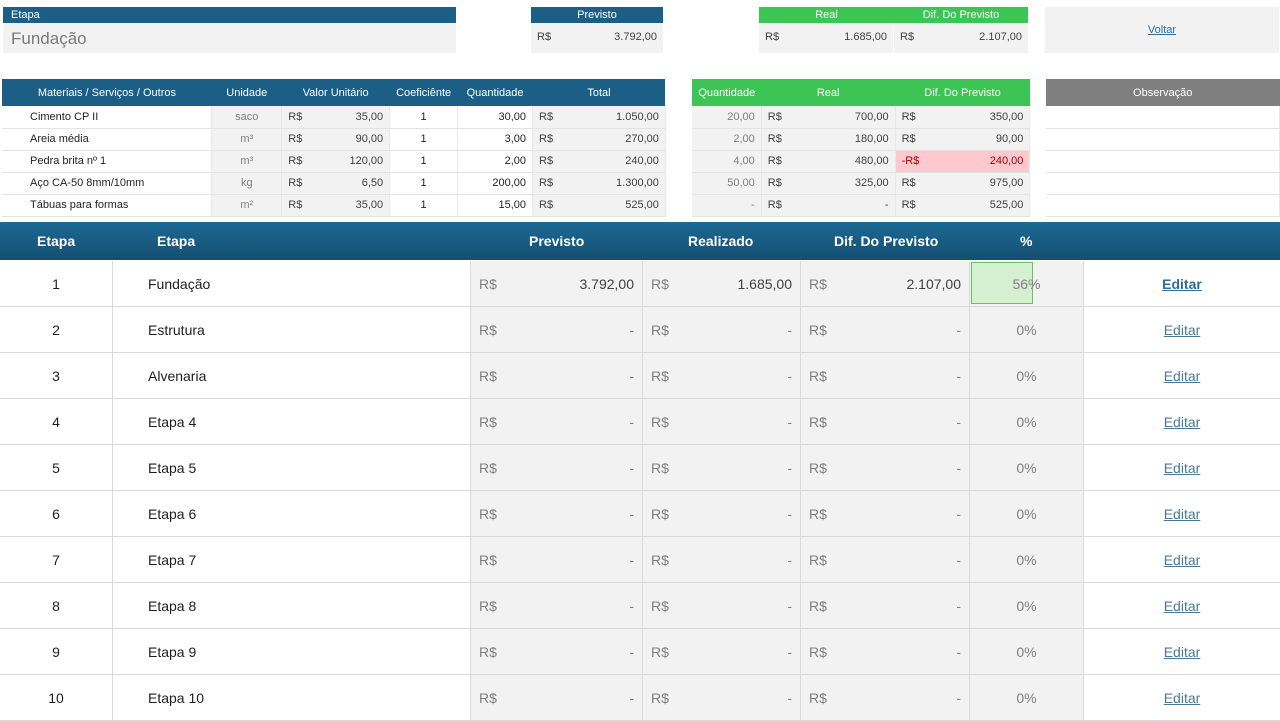 This screenshot has height=721, width=1280. What do you see at coordinates (336, 161) in the screenshot?
I see `material-unit-price: R$ 120,00` at bounding box center [336, 161].